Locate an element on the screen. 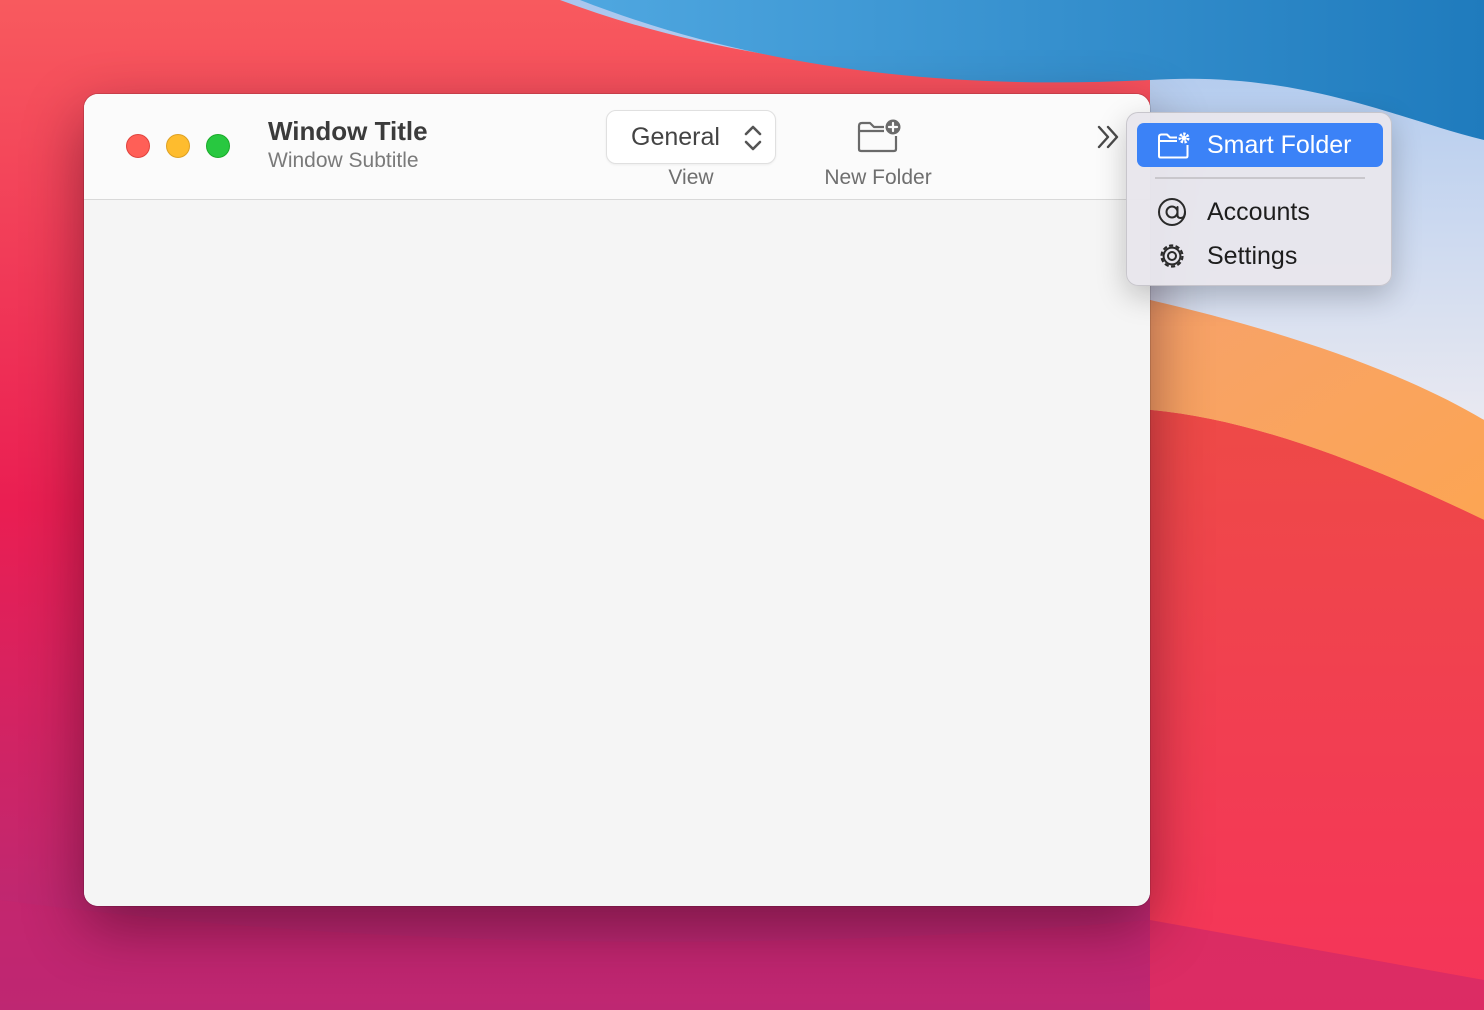  window-subtitle: Window Subtitle is located at coordinates (343, 160).